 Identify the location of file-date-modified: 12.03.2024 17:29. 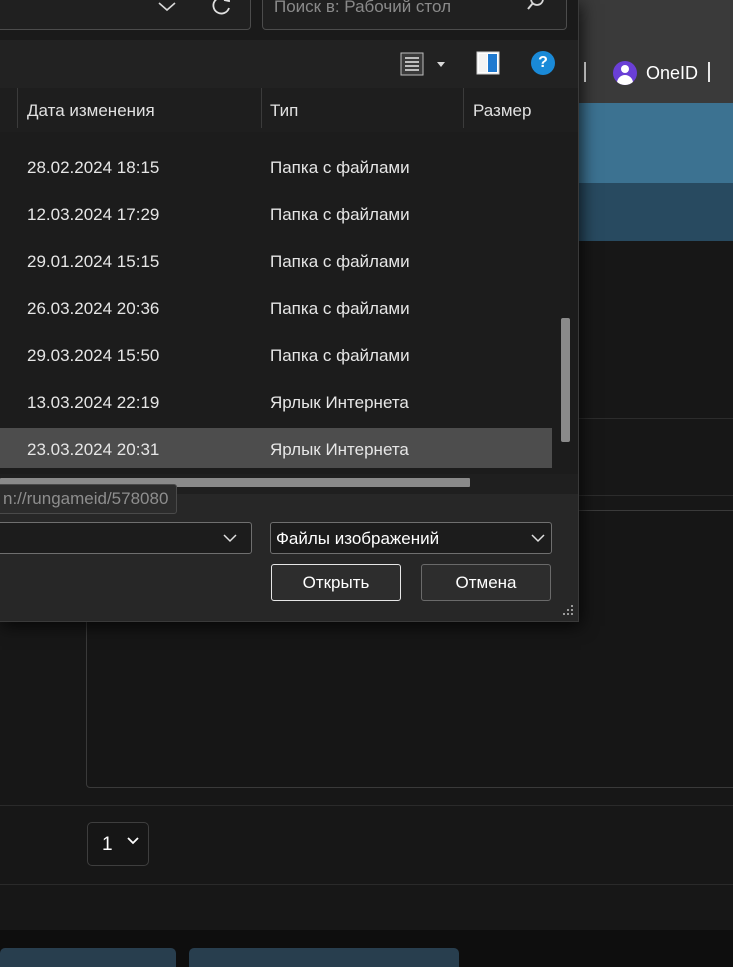
(93, 214).